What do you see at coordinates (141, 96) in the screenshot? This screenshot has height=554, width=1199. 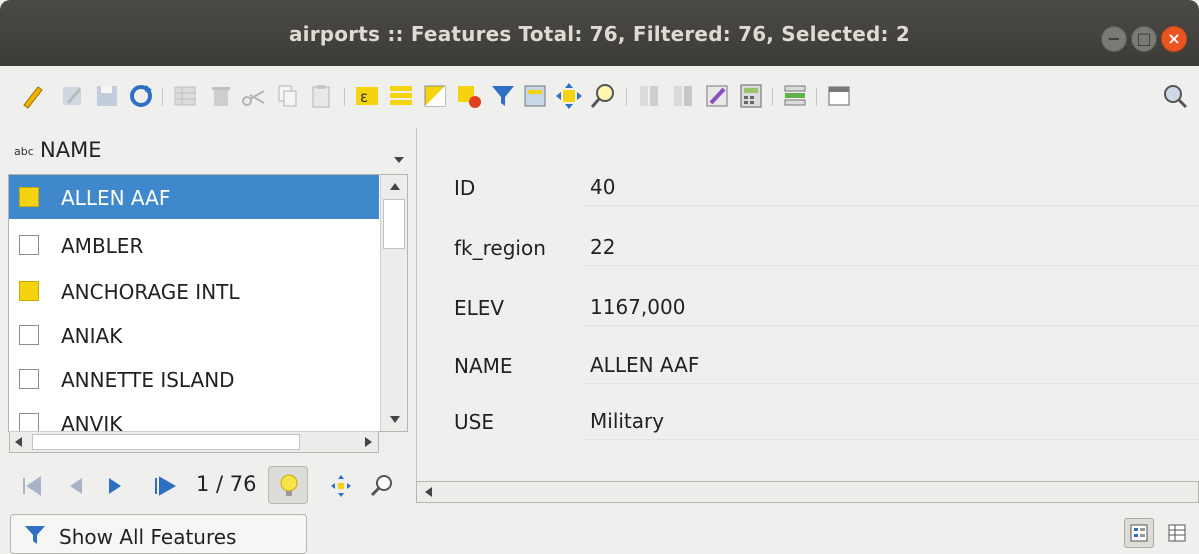 I see `reload-icon` at bounding box center [141, 96].